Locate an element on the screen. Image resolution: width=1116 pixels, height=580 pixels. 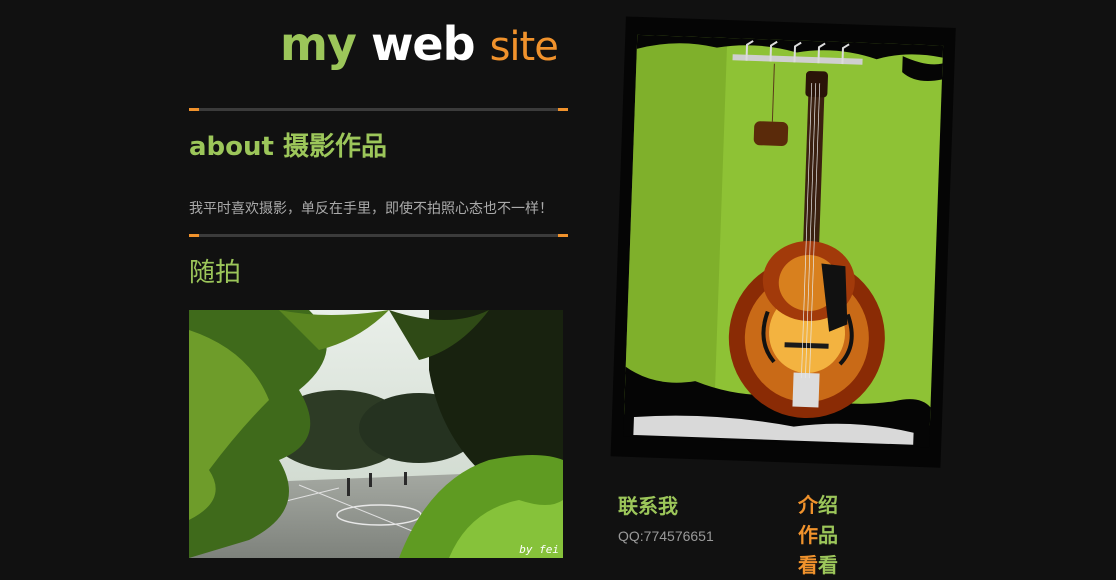
photo-credit: by fei is located at coordinates (539, 549).